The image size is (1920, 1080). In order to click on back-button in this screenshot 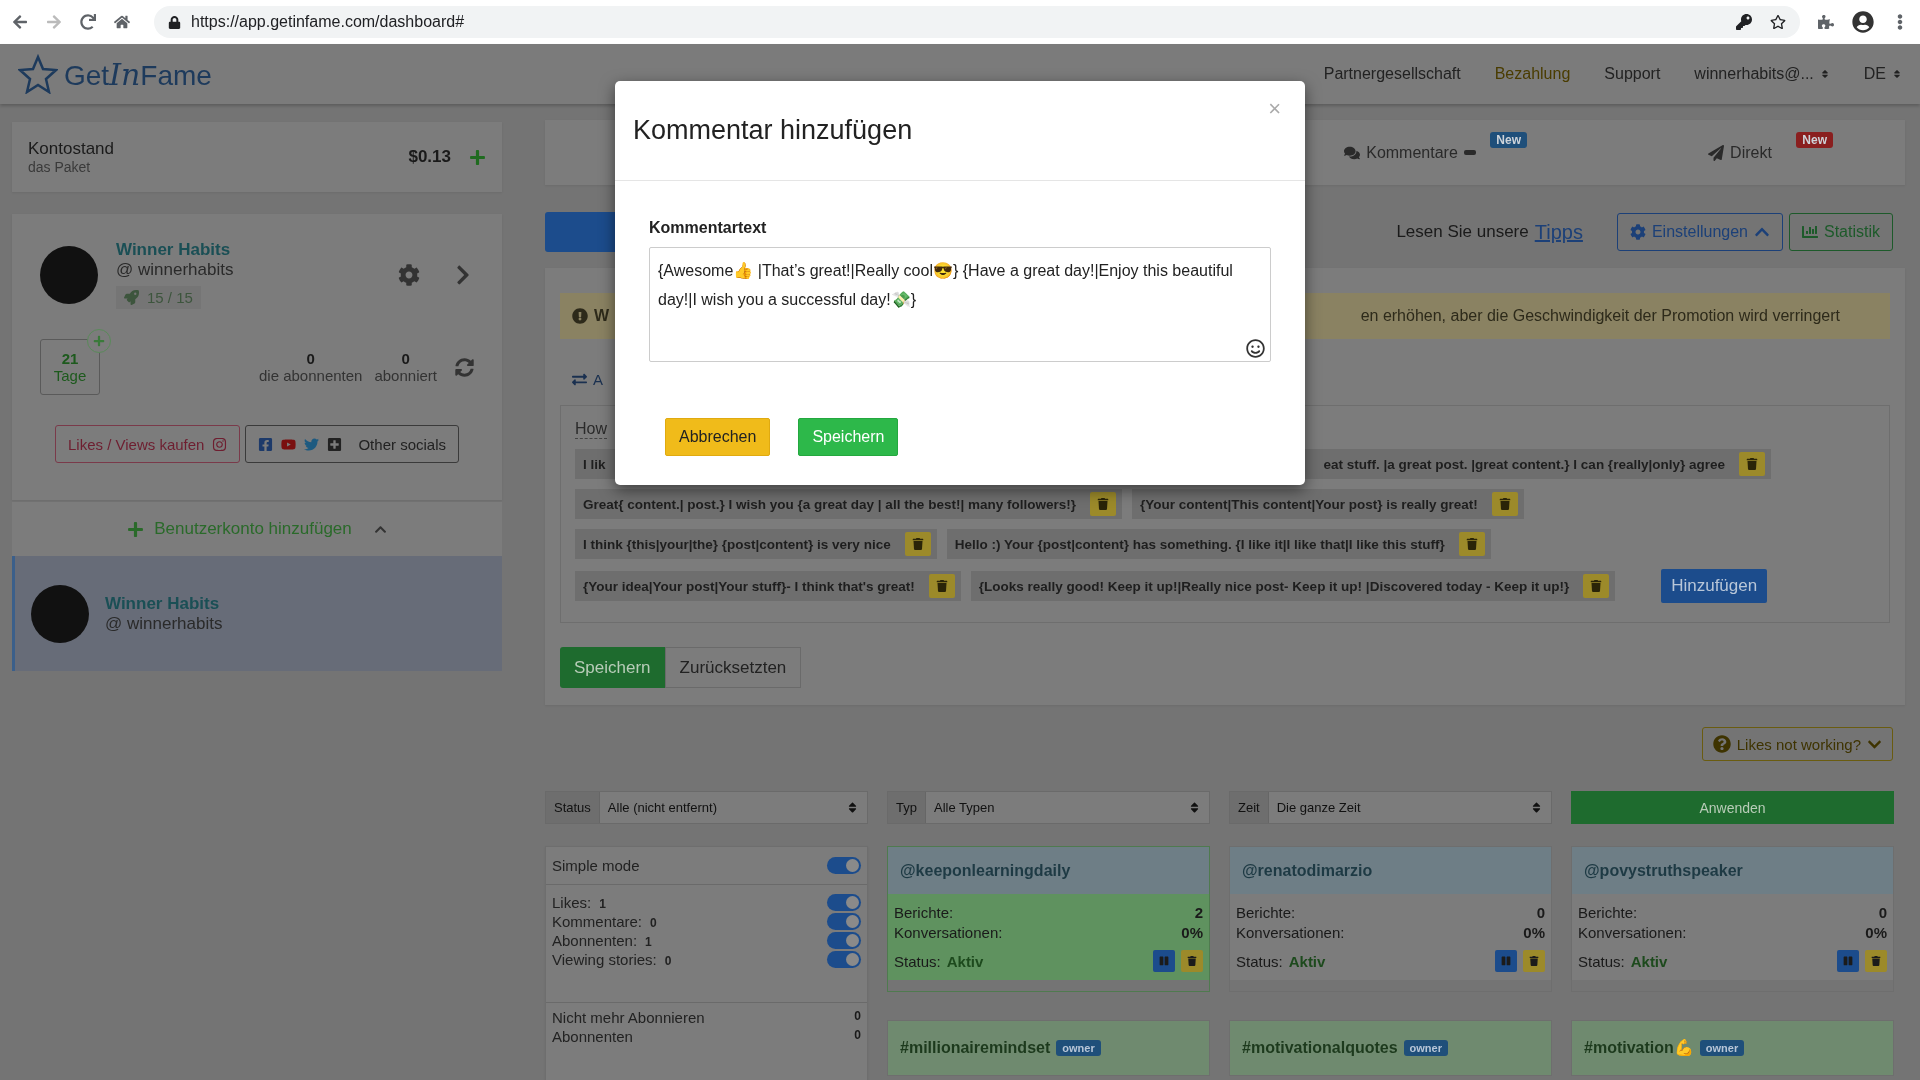, I will do `click(20, 22)`.